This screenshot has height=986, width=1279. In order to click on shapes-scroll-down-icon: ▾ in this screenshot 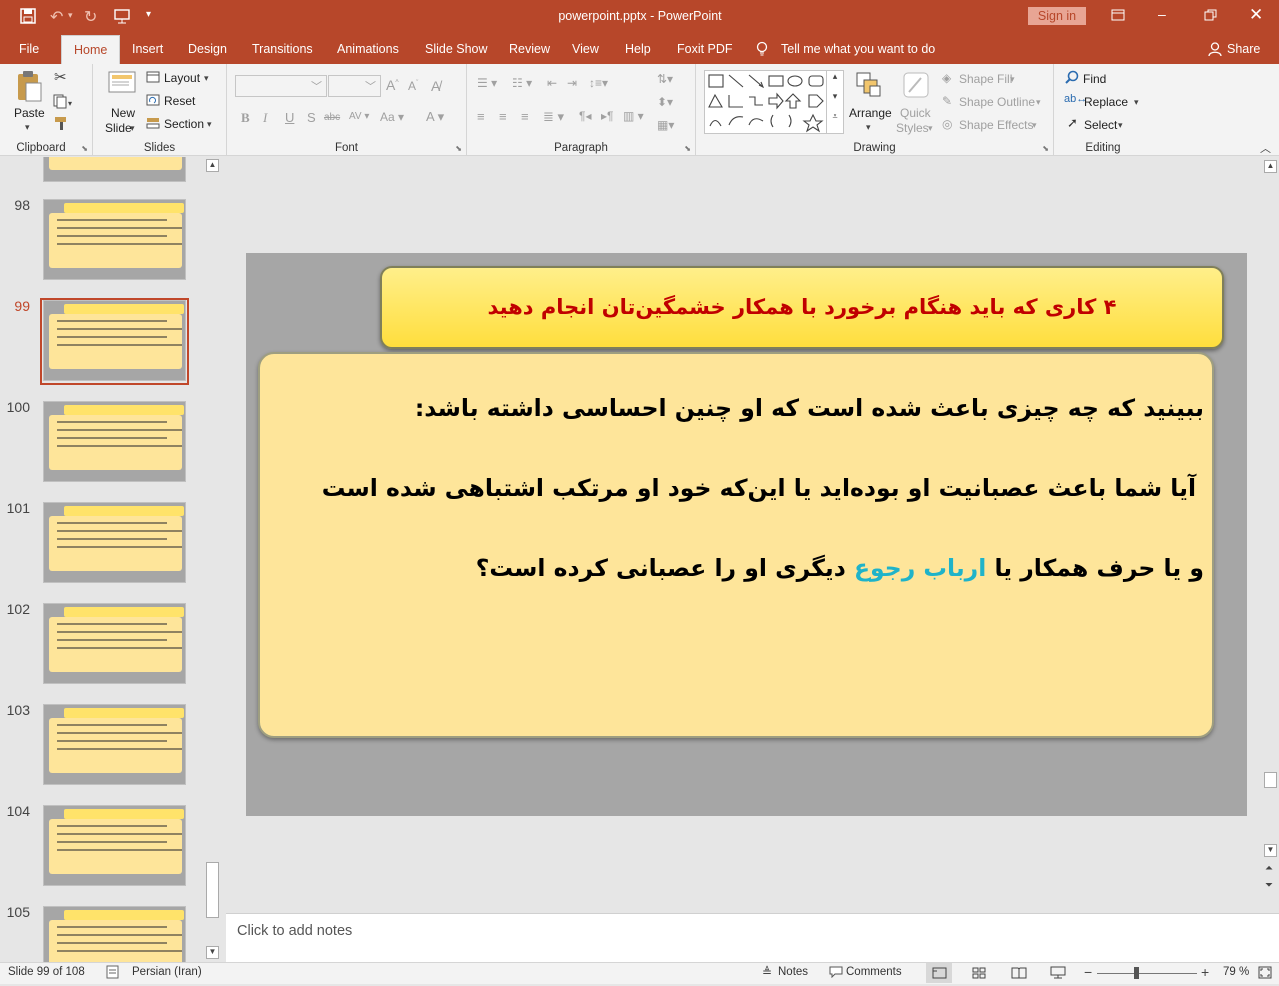, I will do `click(834, 101)`.